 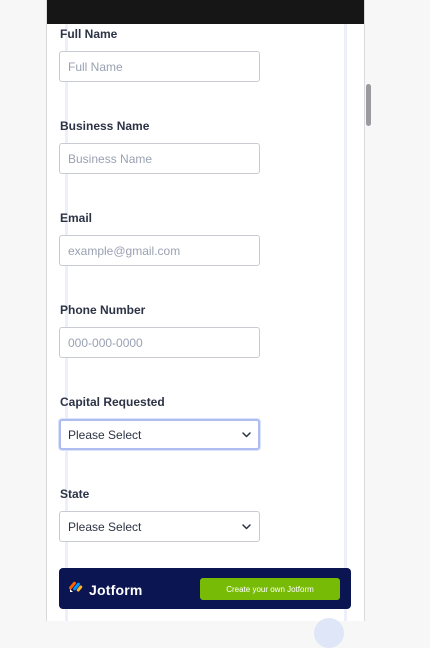 I want to click on business-name-label: Business Name, so click(x=105, y=126).